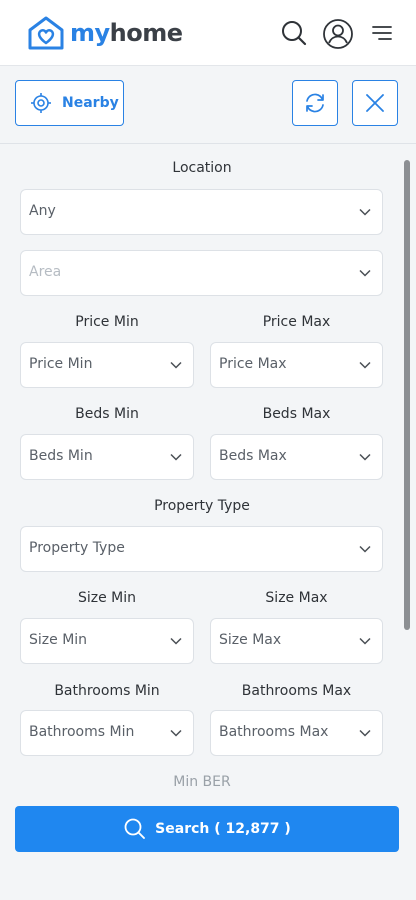  I want to click on location-target-icon, so click(41, 103).